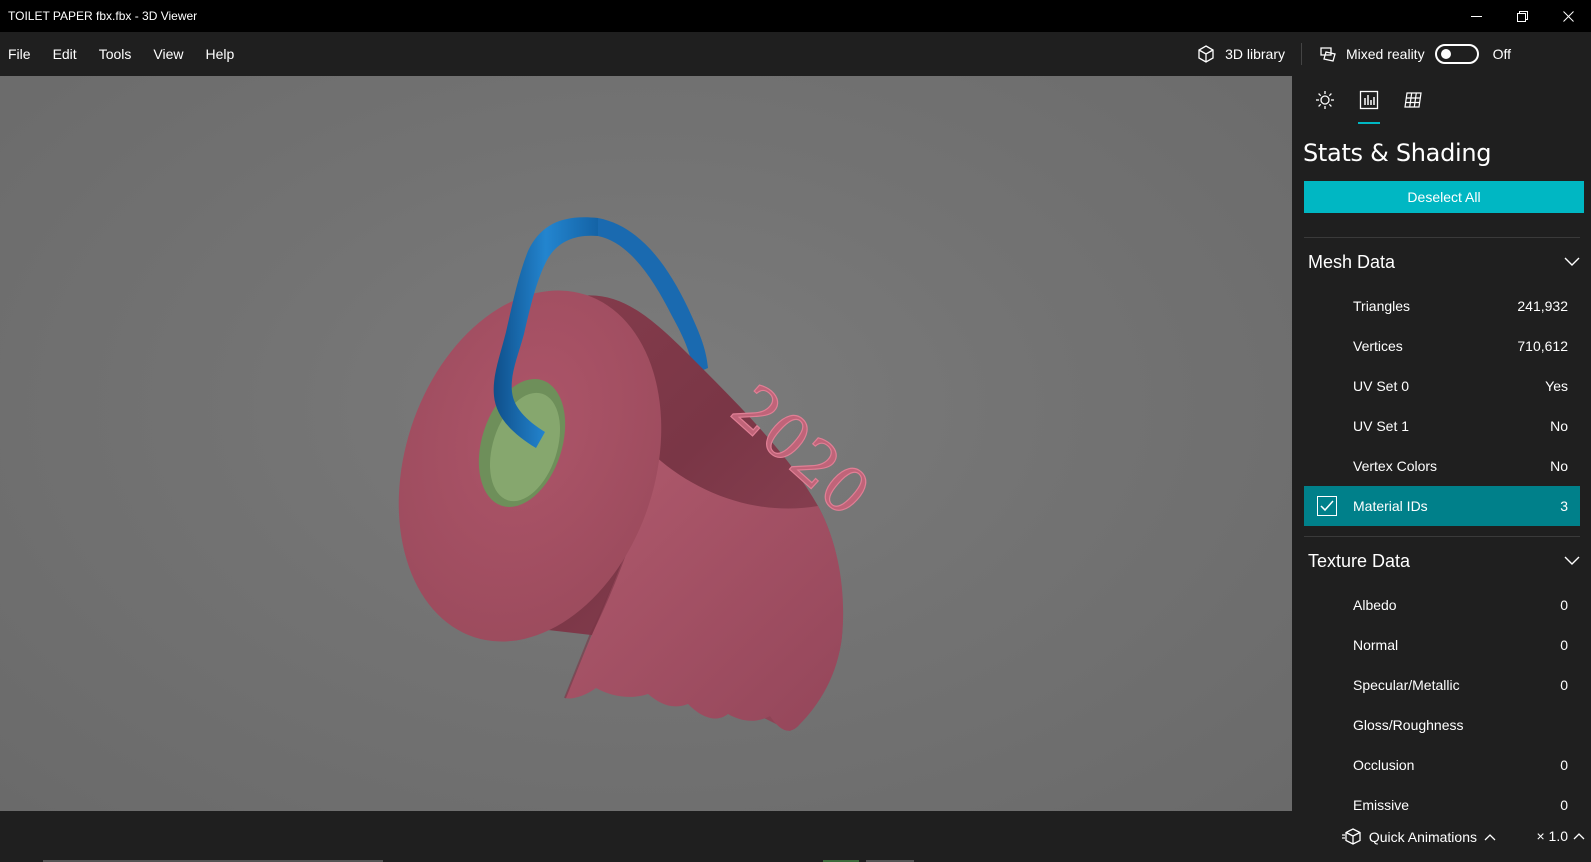  Describe the element at coordinates (1384, 765) in the screenshot. I see `stat-label: Occlusion` at that location.